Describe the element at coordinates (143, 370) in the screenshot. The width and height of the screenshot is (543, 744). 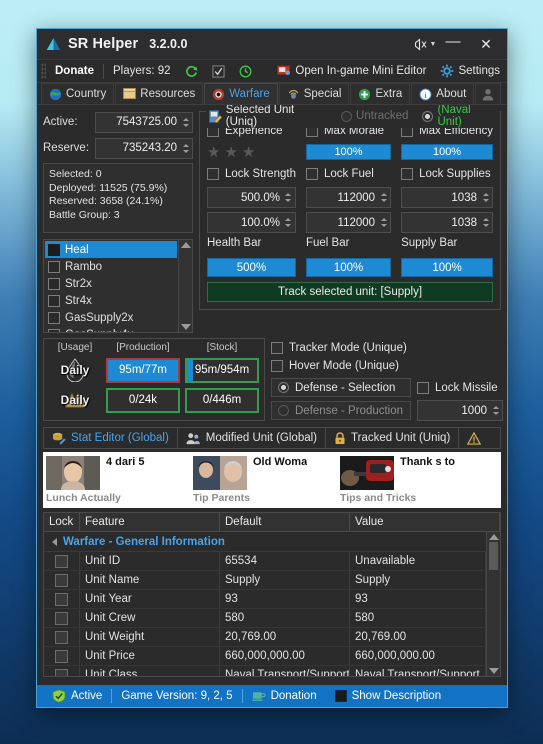
I see `oil-production-cell: 95m/77m` at that location.